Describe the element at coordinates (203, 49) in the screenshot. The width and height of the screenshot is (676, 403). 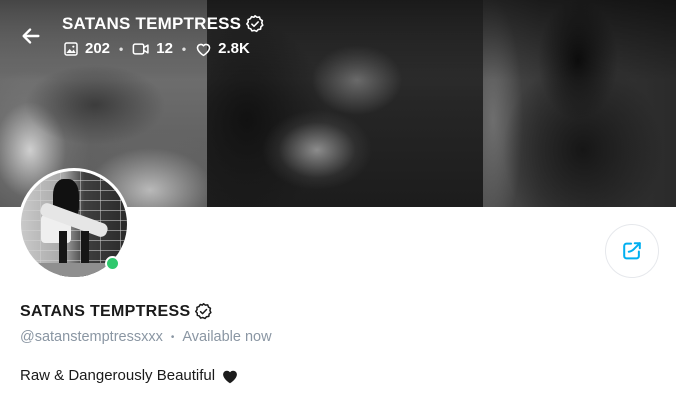
I see `heart-icon` at that location.